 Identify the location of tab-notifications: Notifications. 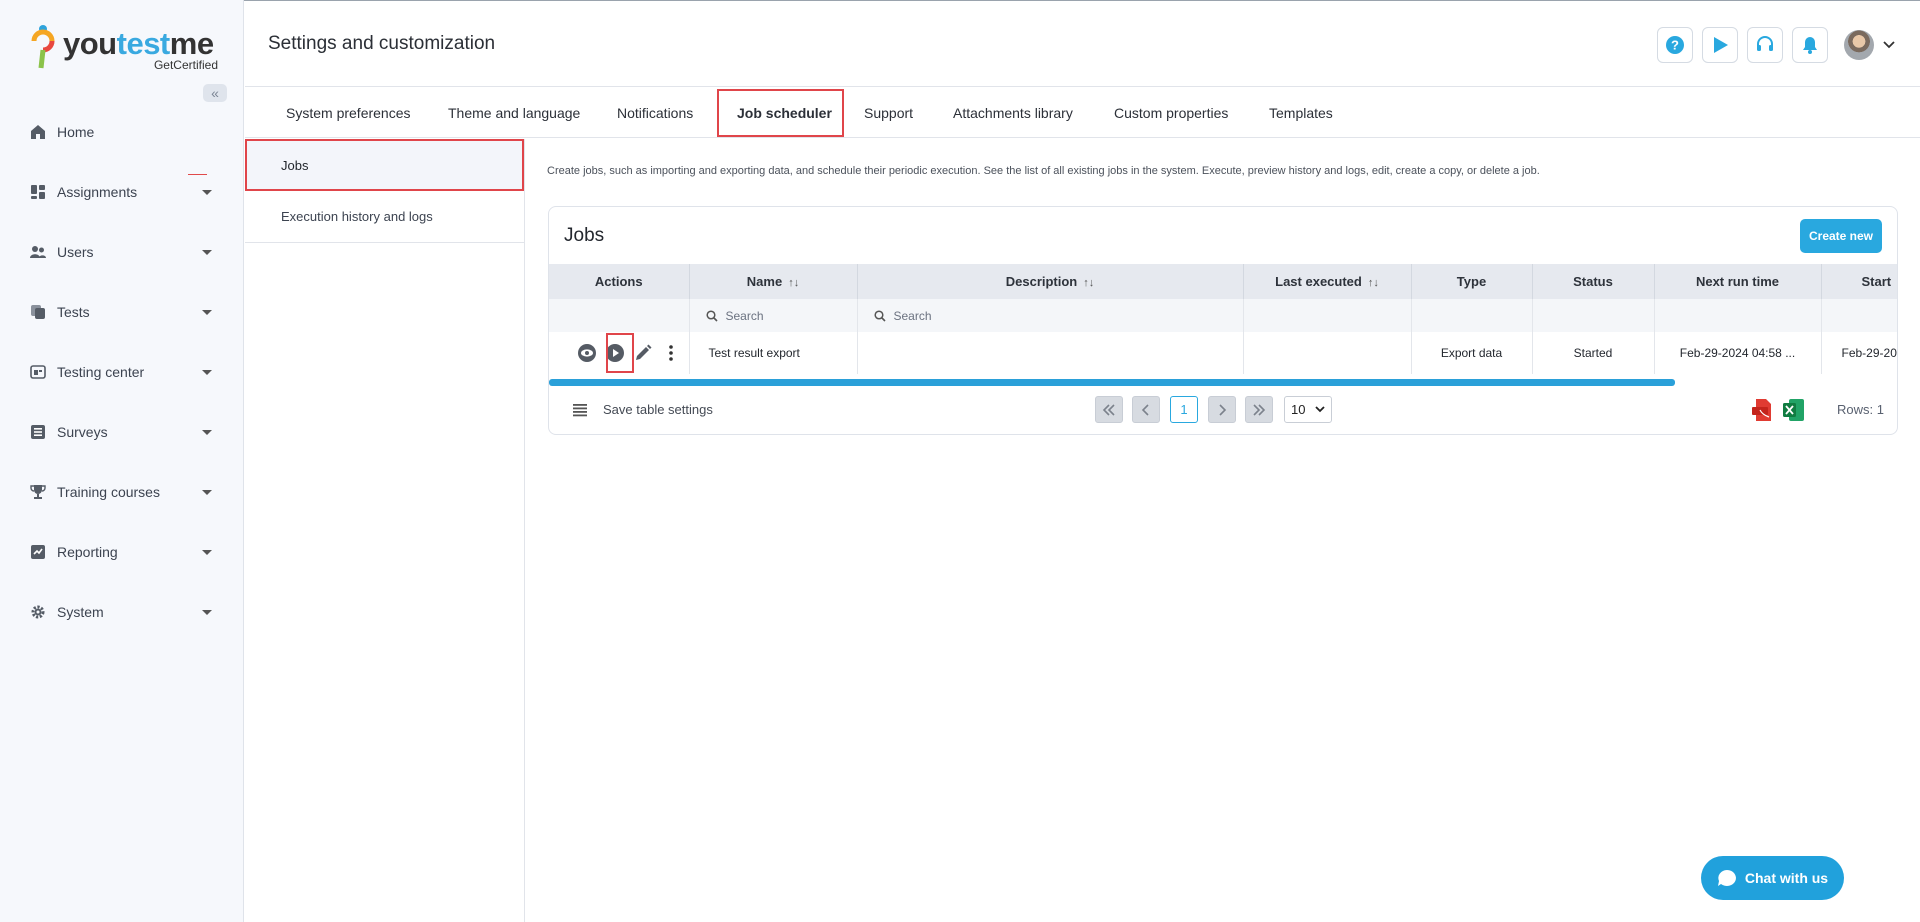
(655, 113).